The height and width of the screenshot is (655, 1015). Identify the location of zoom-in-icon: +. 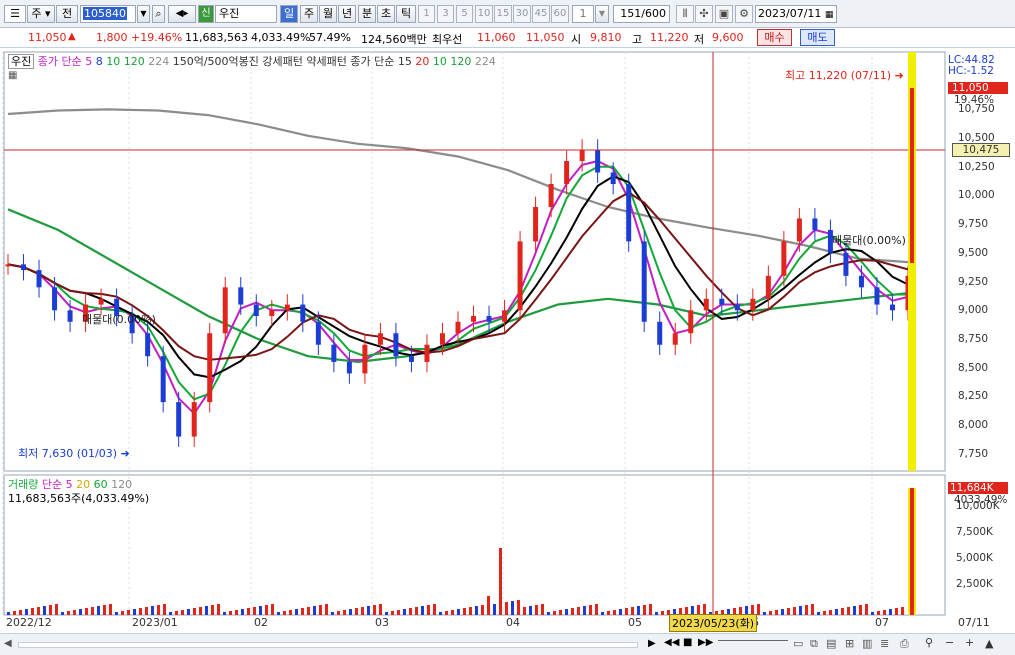
(969, 642).